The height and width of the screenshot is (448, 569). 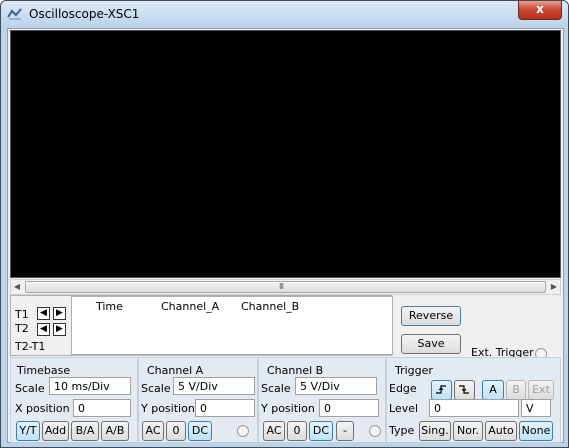 I want to click on timebase-scale-field: 10 ms/Div, so click(x=90, y=386).